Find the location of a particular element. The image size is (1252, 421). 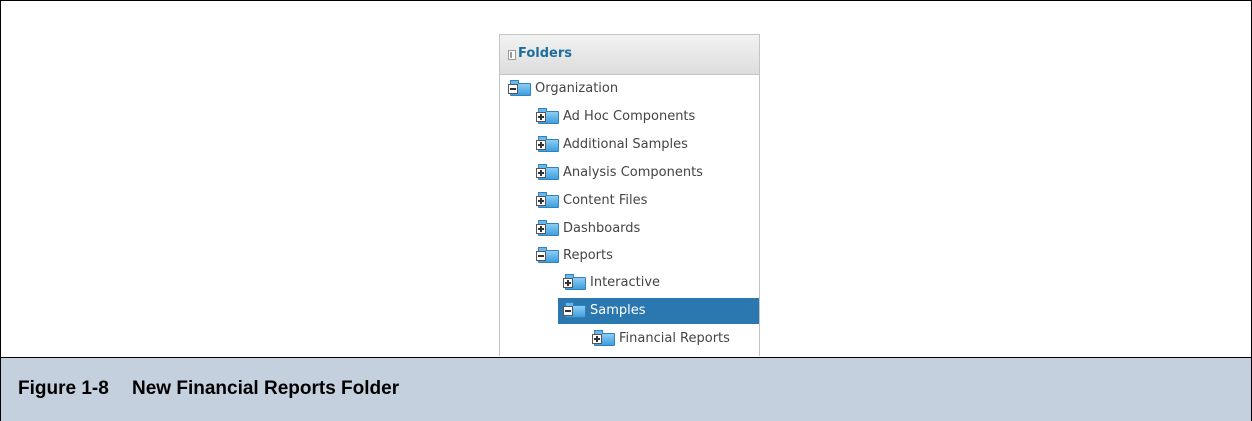

tree-node-financial-reports: Financial Reports is located at coordinates (675, 339).